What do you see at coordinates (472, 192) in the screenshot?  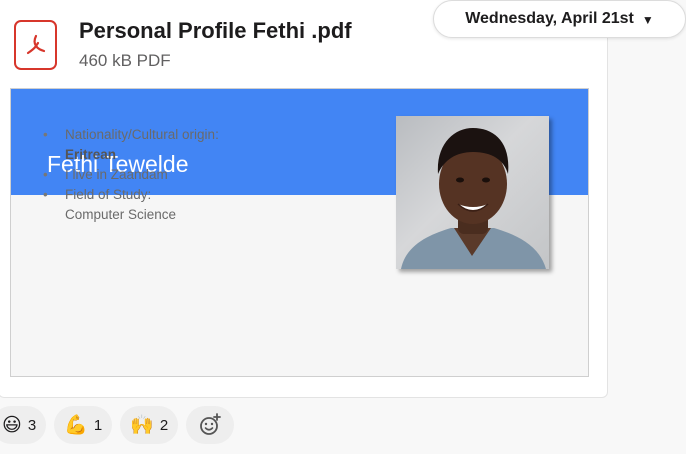 I see `profile-photo` at bounding box center [472, 192].